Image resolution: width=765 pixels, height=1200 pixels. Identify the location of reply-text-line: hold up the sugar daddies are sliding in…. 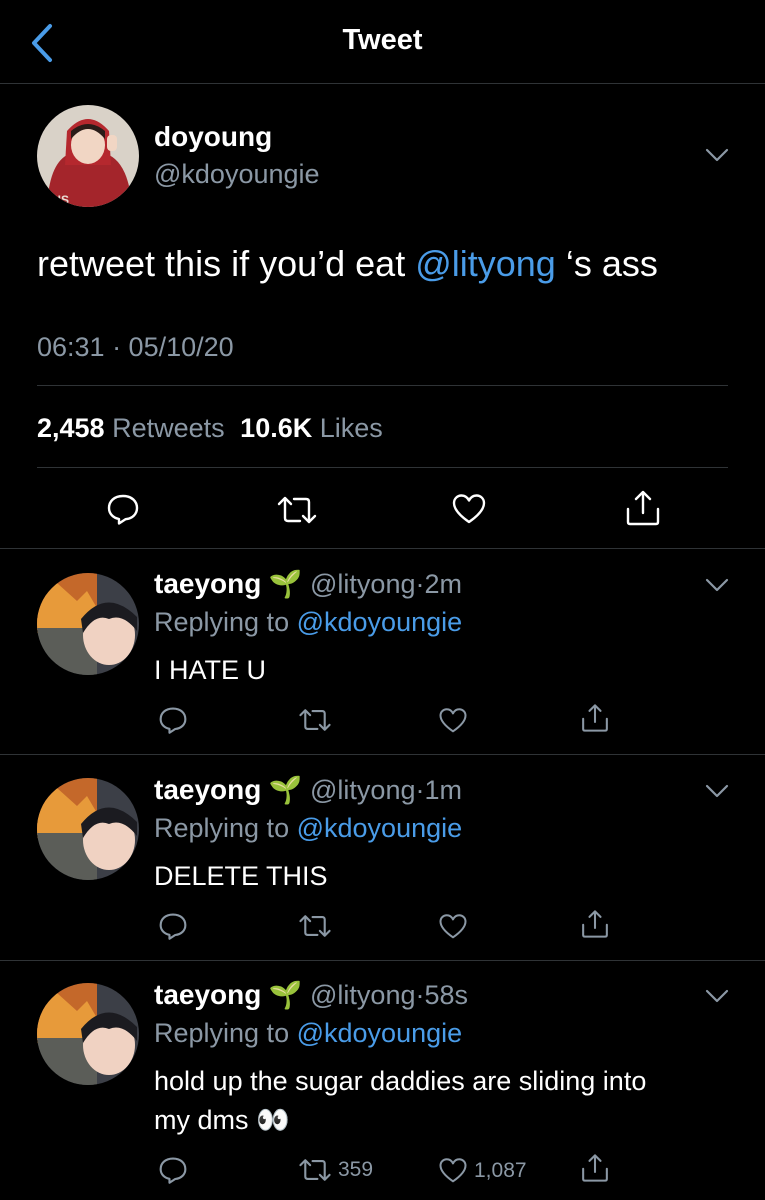
(400, 1081).